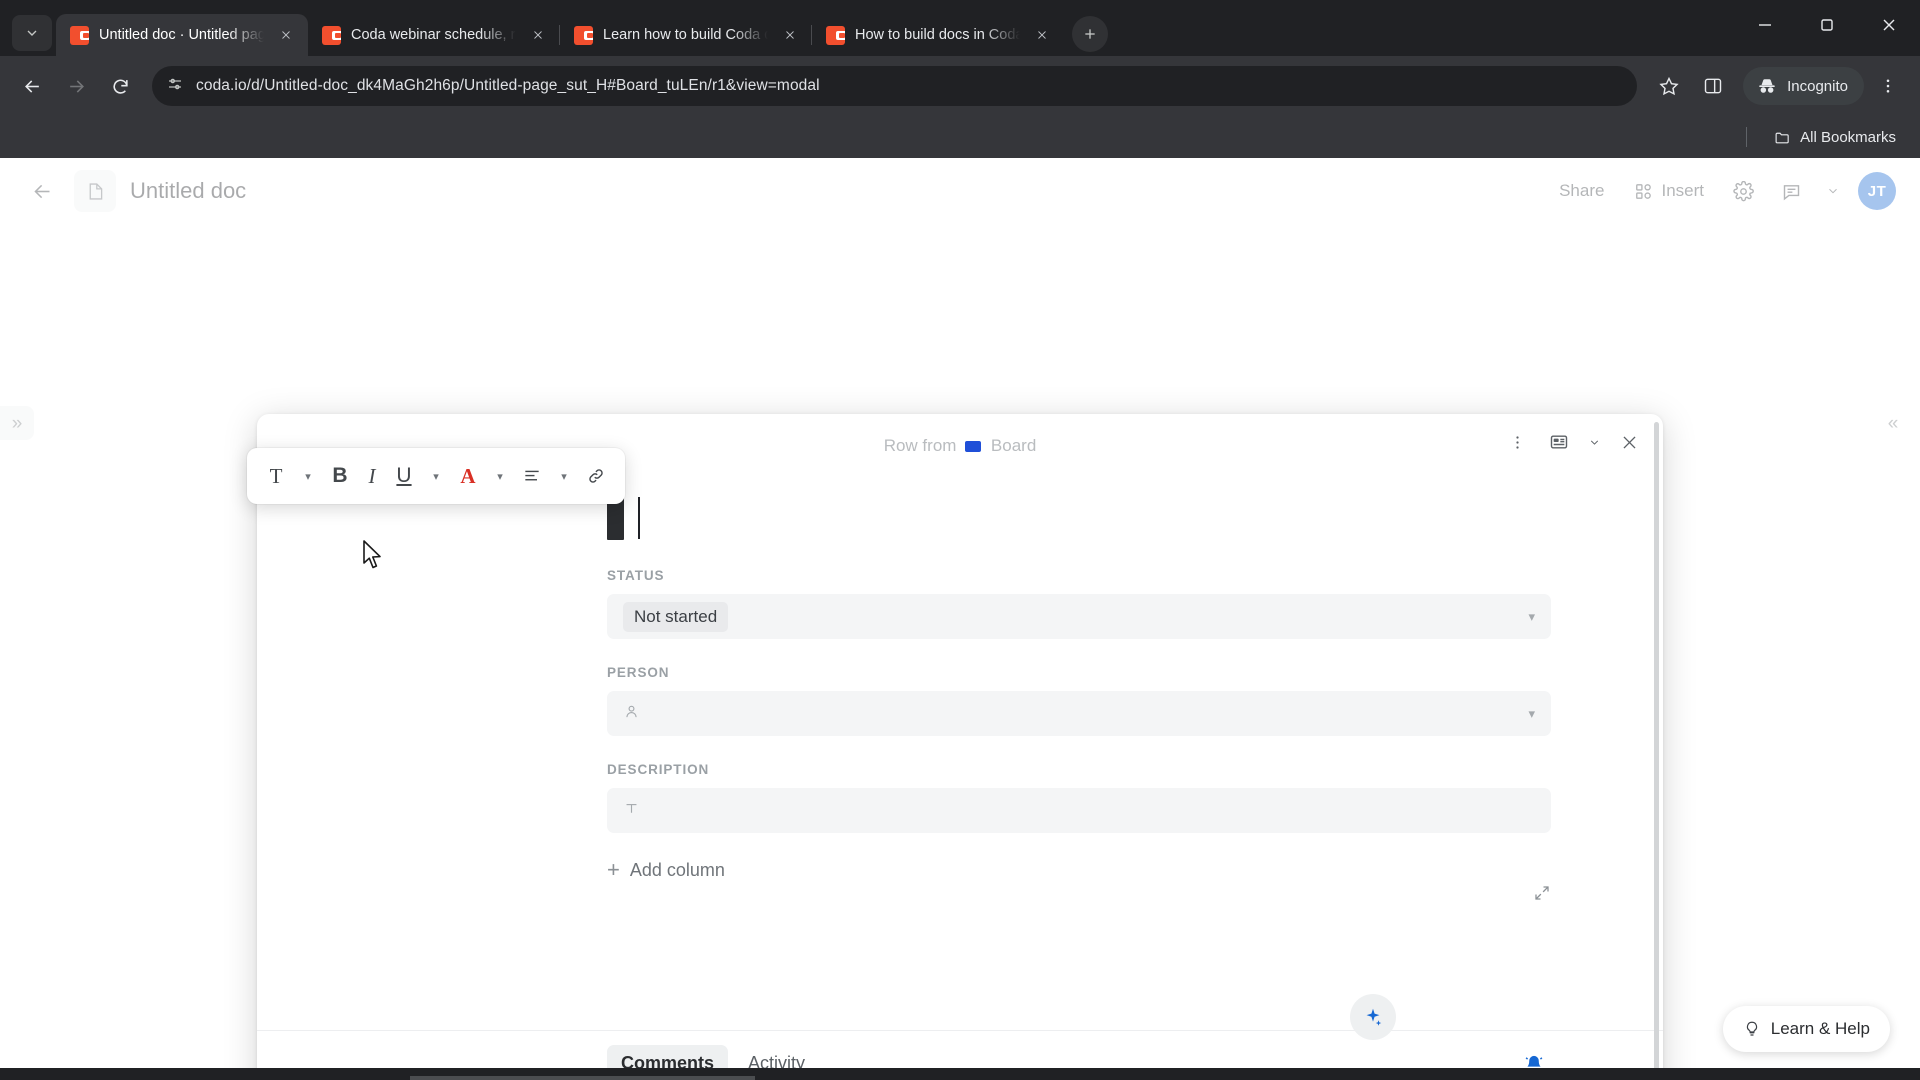 The height and width of the screenshot is (1080, 1920). What do you see at coordinates (308, 476) in the screenshot?
I see `text-style-caret-icon: ▾` at bounding box center [308, 476].